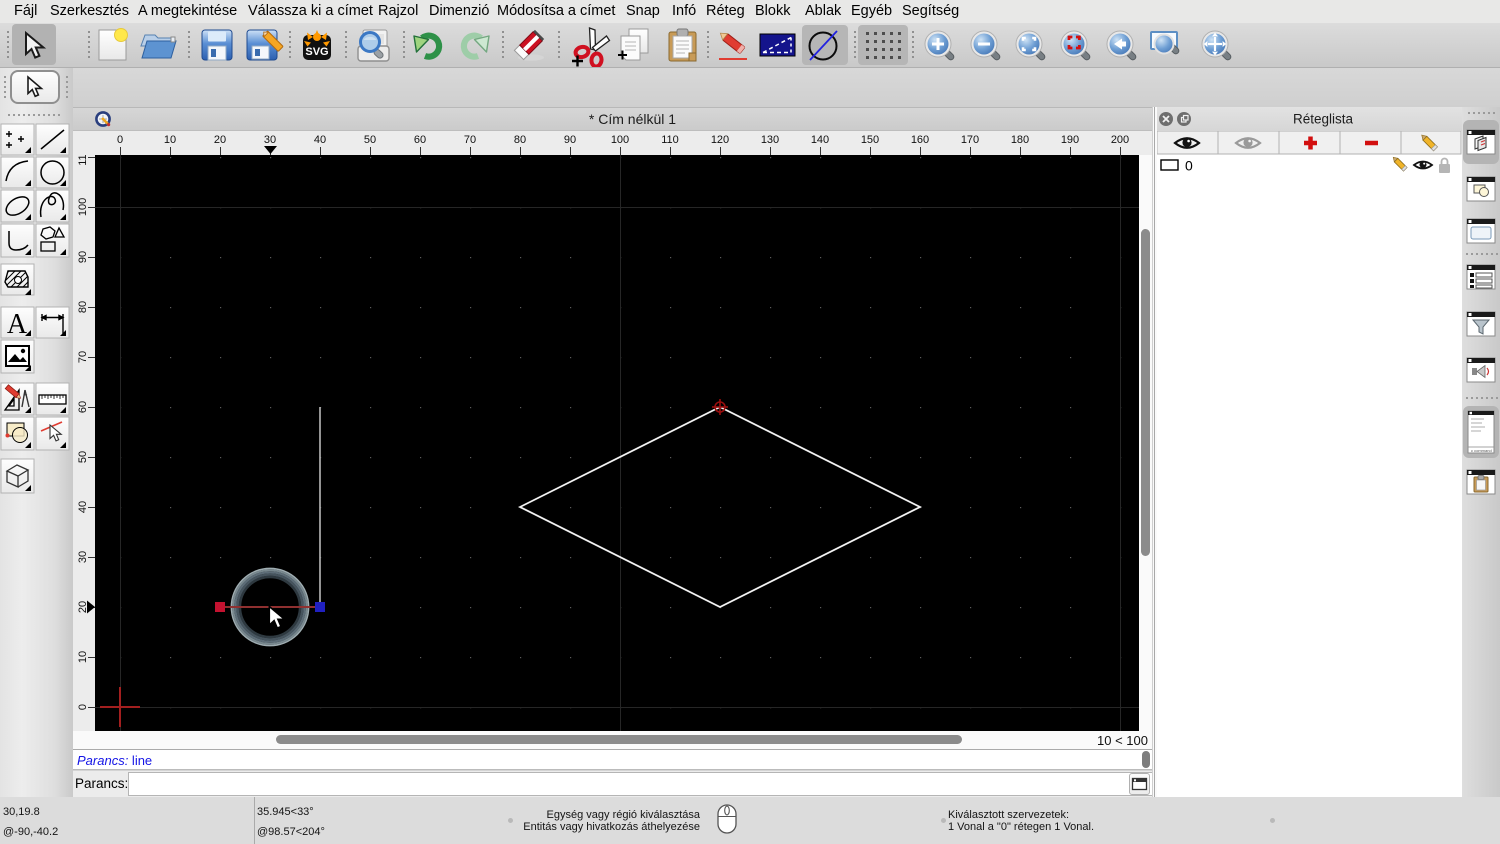  Describe the element at coordinates (920, 140) in the screenshot. I see `svg-text: 160` at that location.